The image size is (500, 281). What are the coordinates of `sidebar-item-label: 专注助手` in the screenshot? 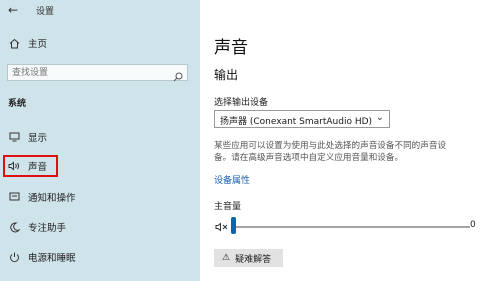 It's located at (47, 228).